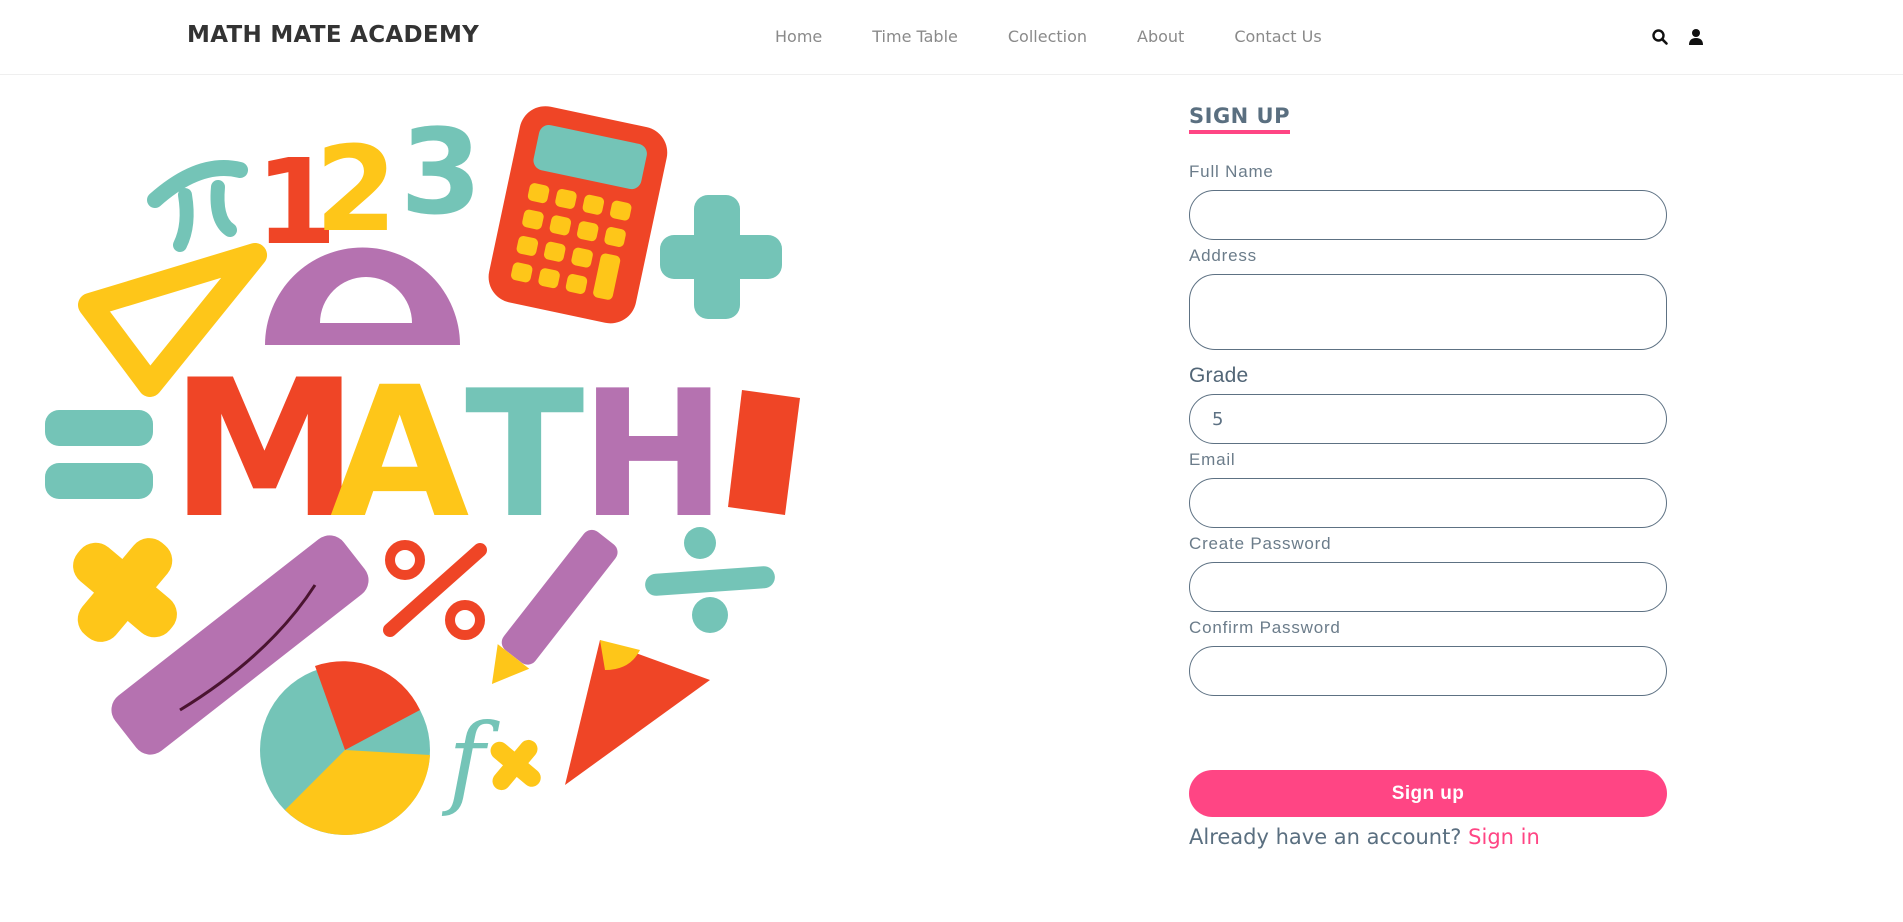  I want to click on signin-prompt: Already have an account? Sign in, so click(1428, 837).